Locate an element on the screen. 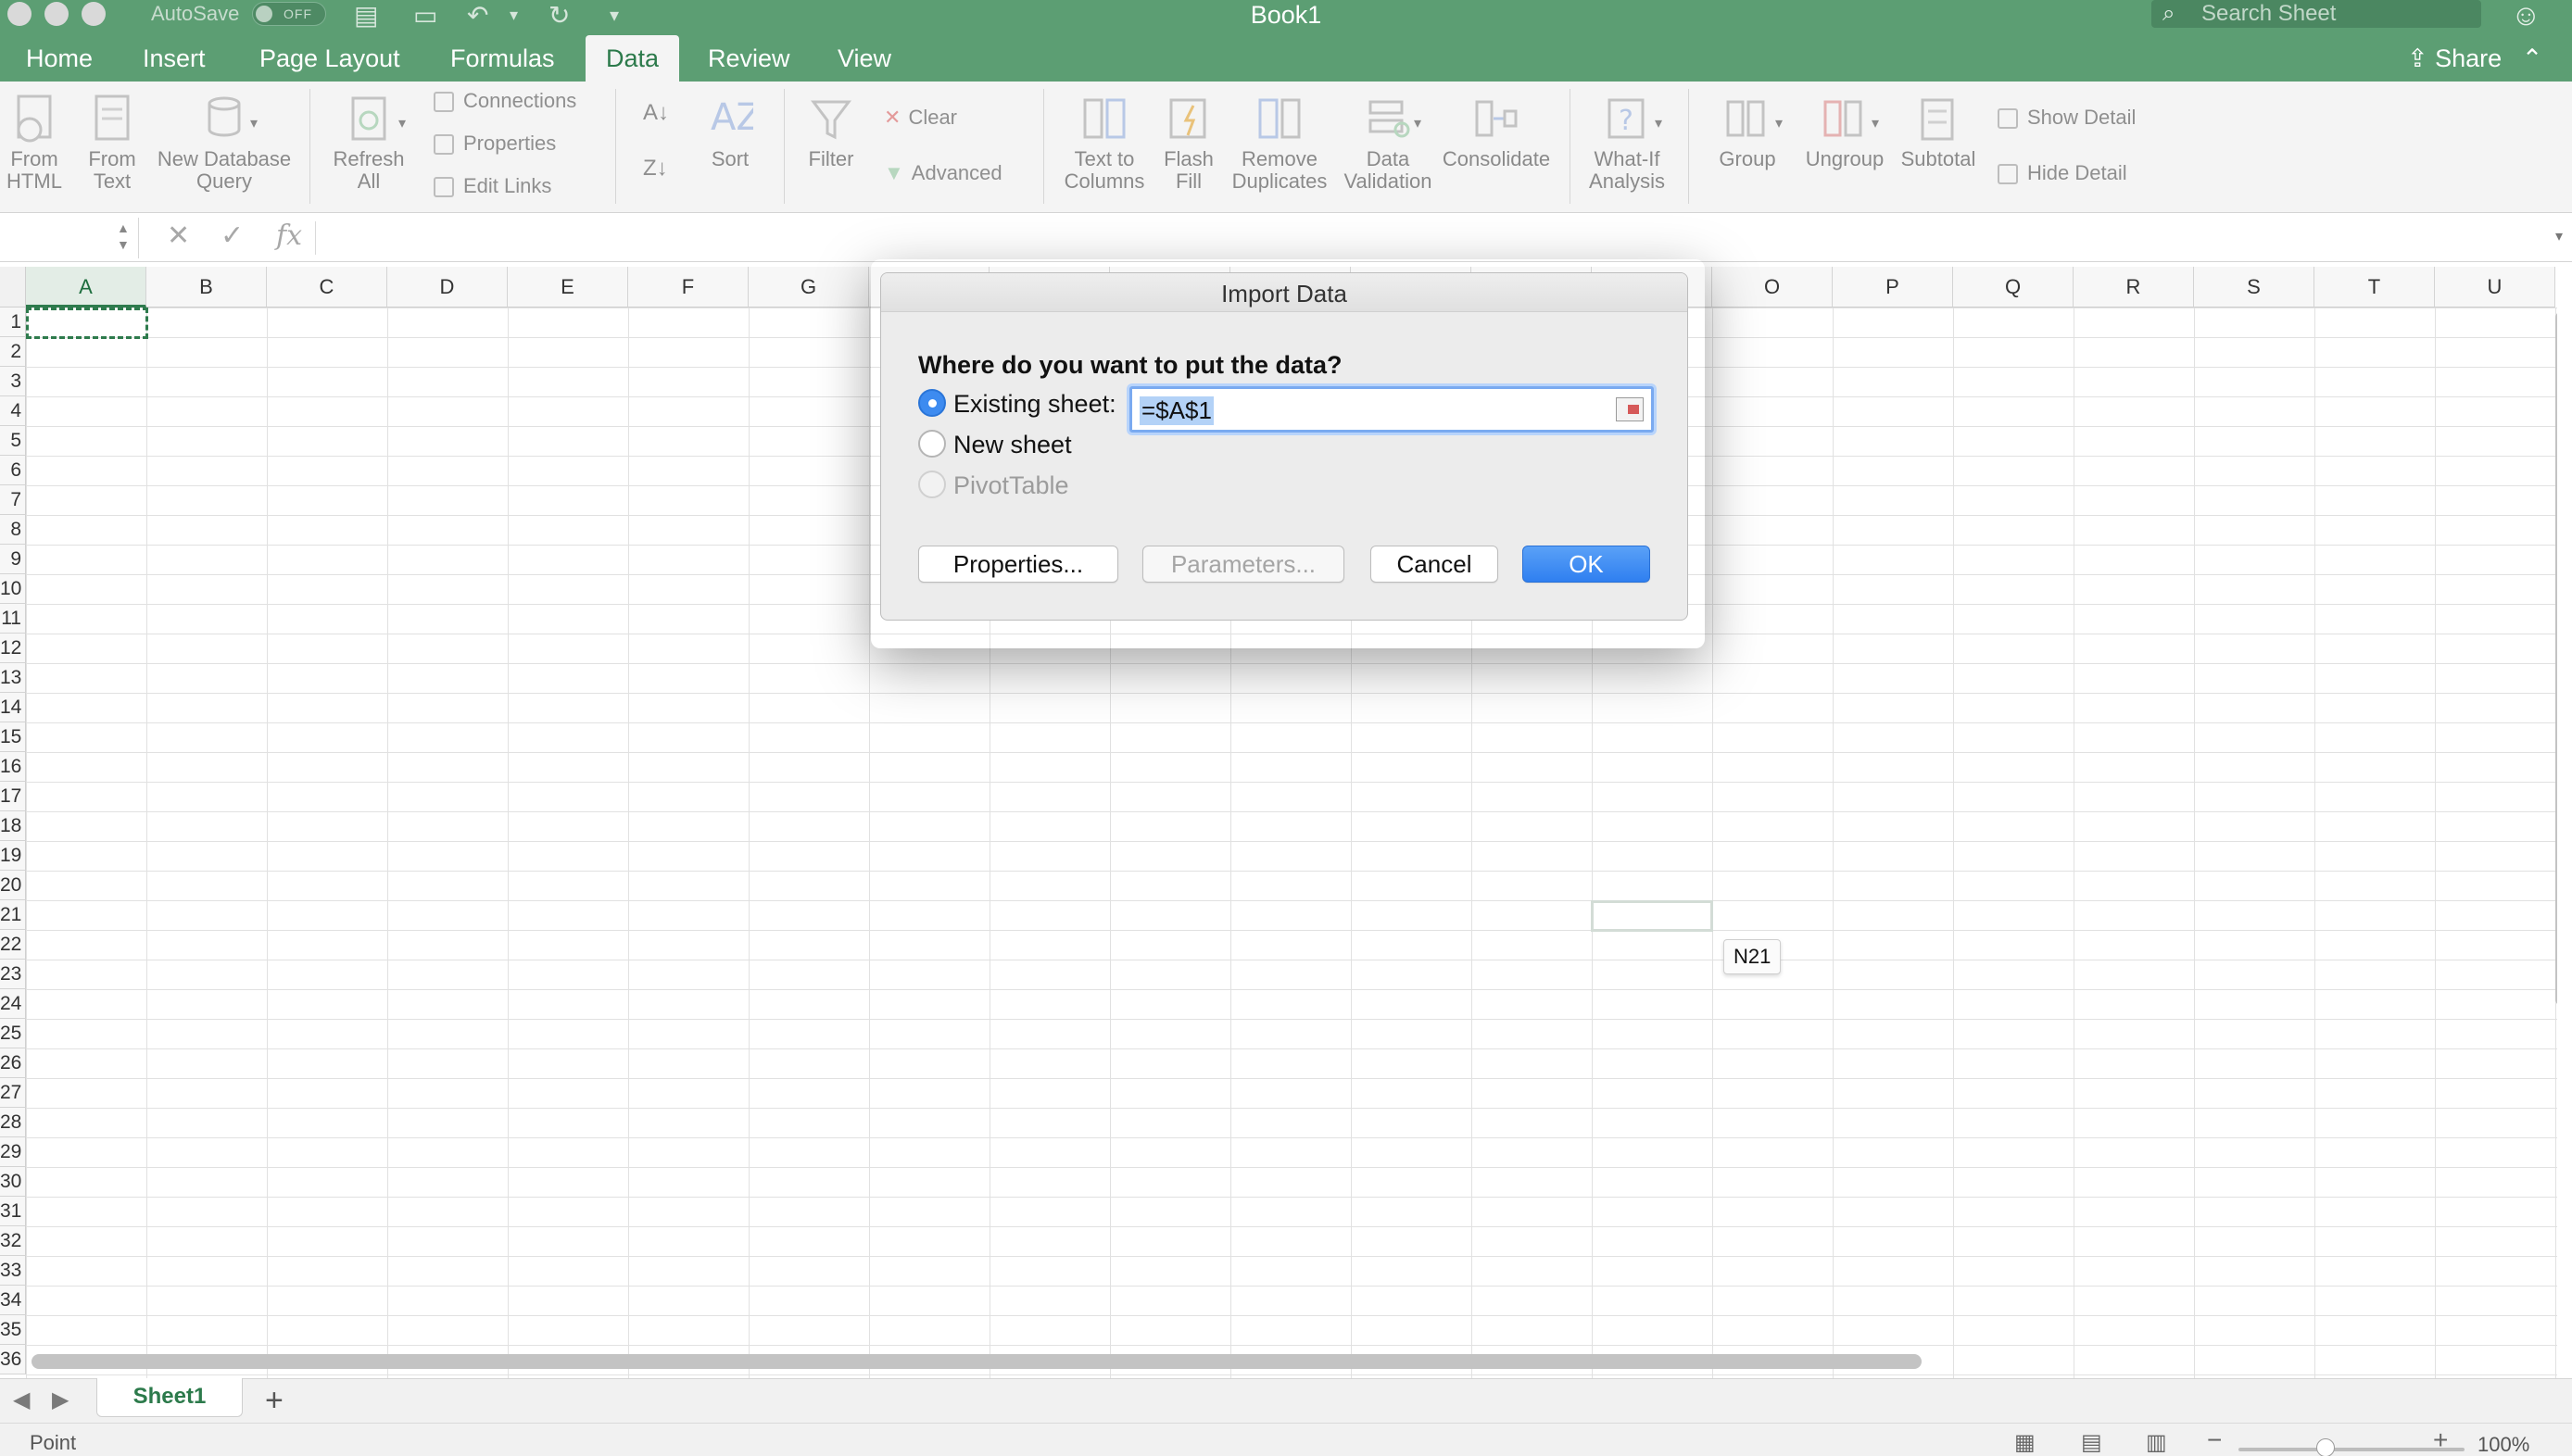  refresh-all-button: Refresh All is located at coordinates (369, 143).